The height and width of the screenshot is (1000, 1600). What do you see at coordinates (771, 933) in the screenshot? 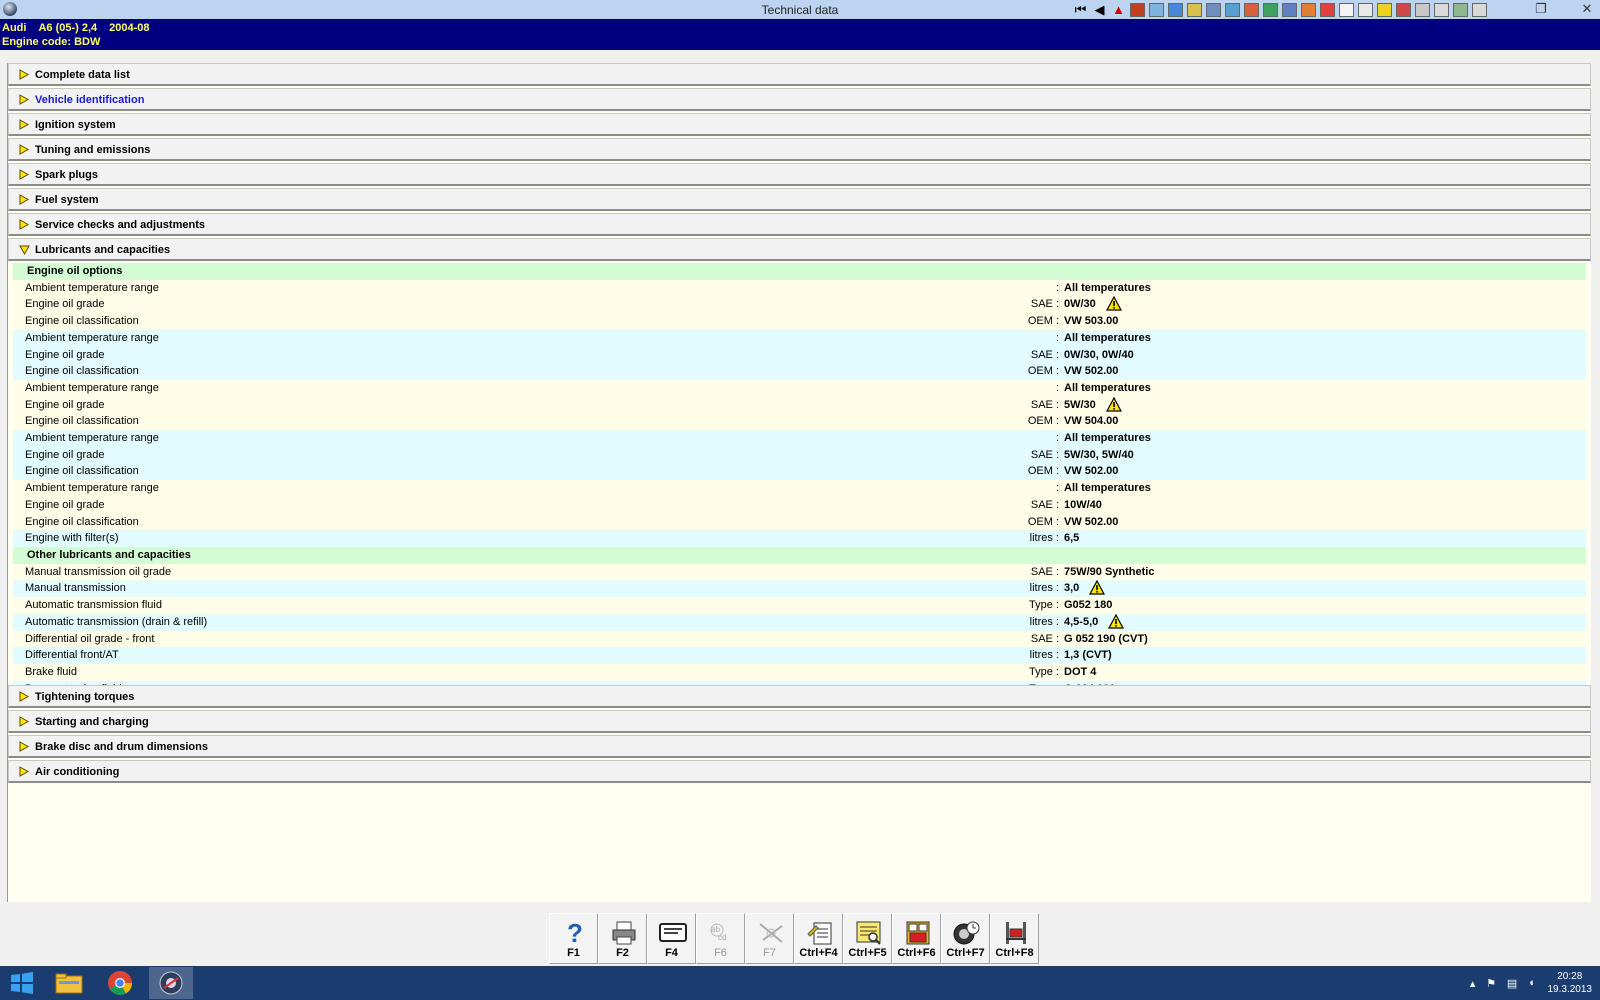
I see `tools-icon` at bounding box center [771, 933].